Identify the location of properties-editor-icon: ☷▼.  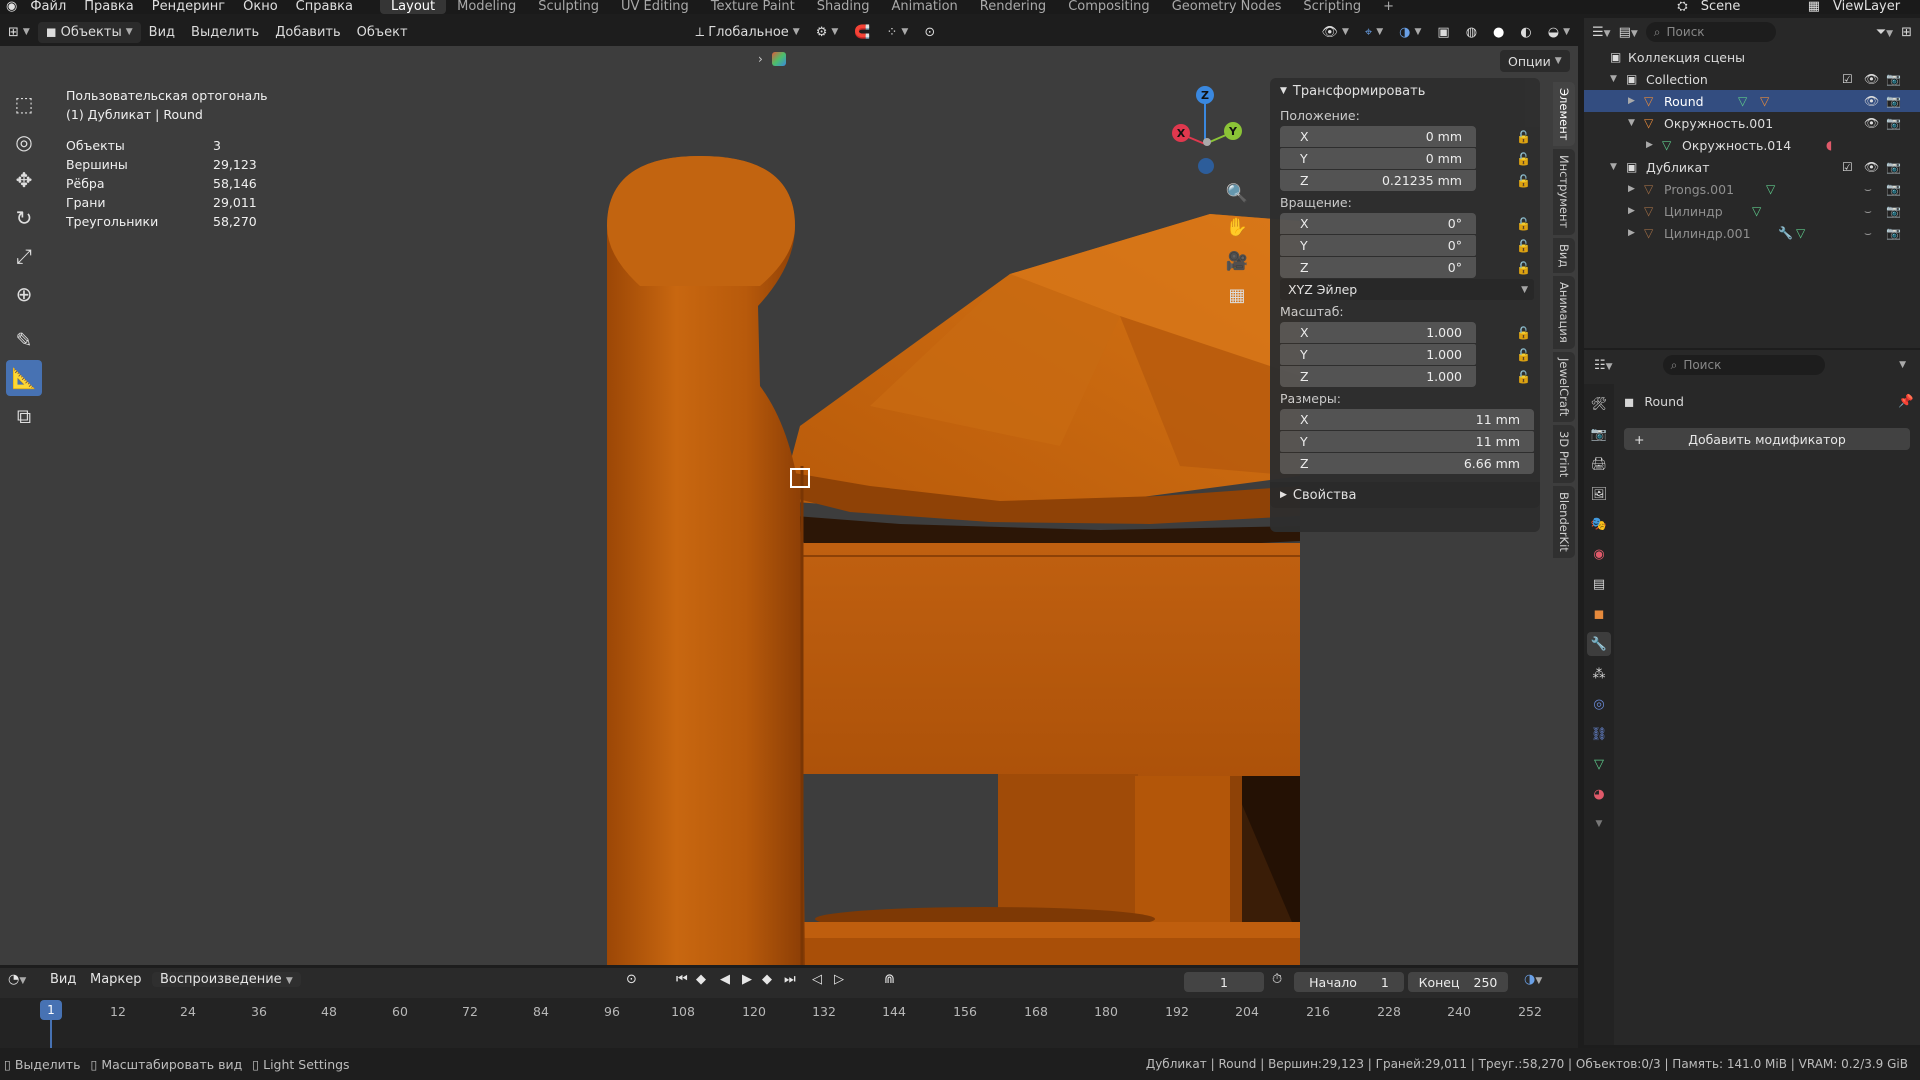
(1603, 365).